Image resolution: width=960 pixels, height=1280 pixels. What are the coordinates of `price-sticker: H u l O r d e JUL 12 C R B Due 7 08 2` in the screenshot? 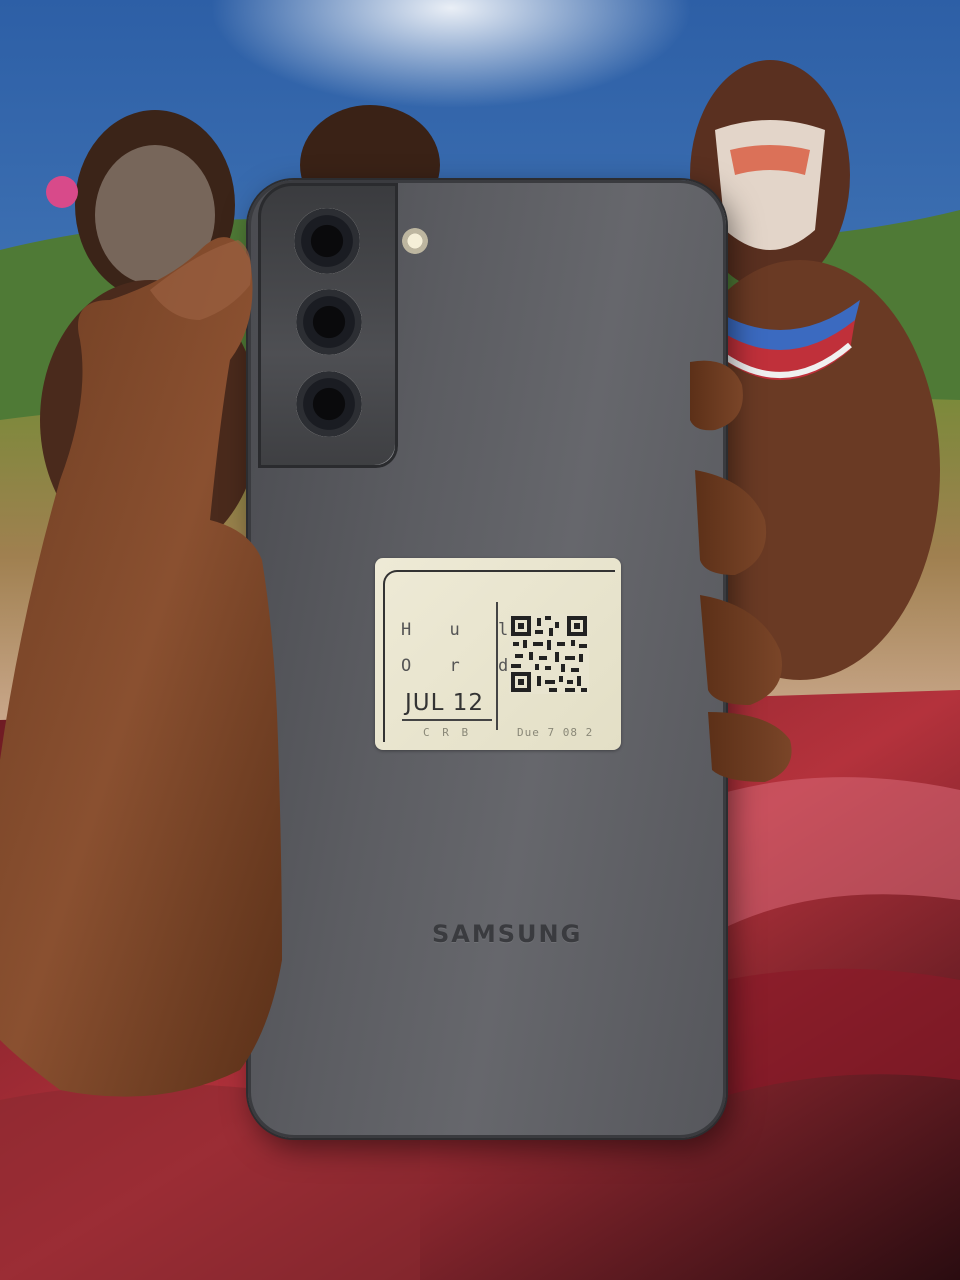 It's located at (498, 654).